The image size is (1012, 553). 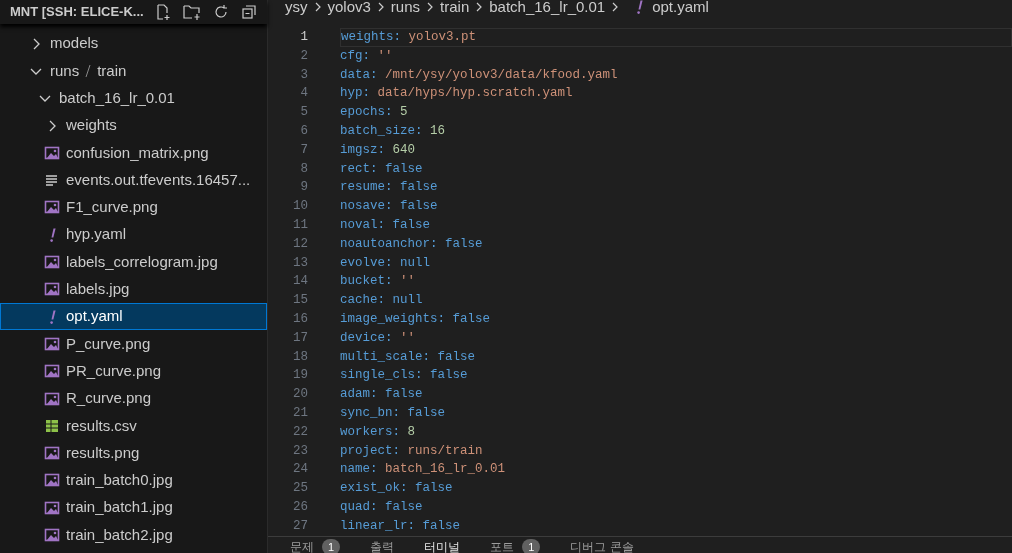 I want to click on breadcrumb-item: ysy, so click(x=296, y=9).